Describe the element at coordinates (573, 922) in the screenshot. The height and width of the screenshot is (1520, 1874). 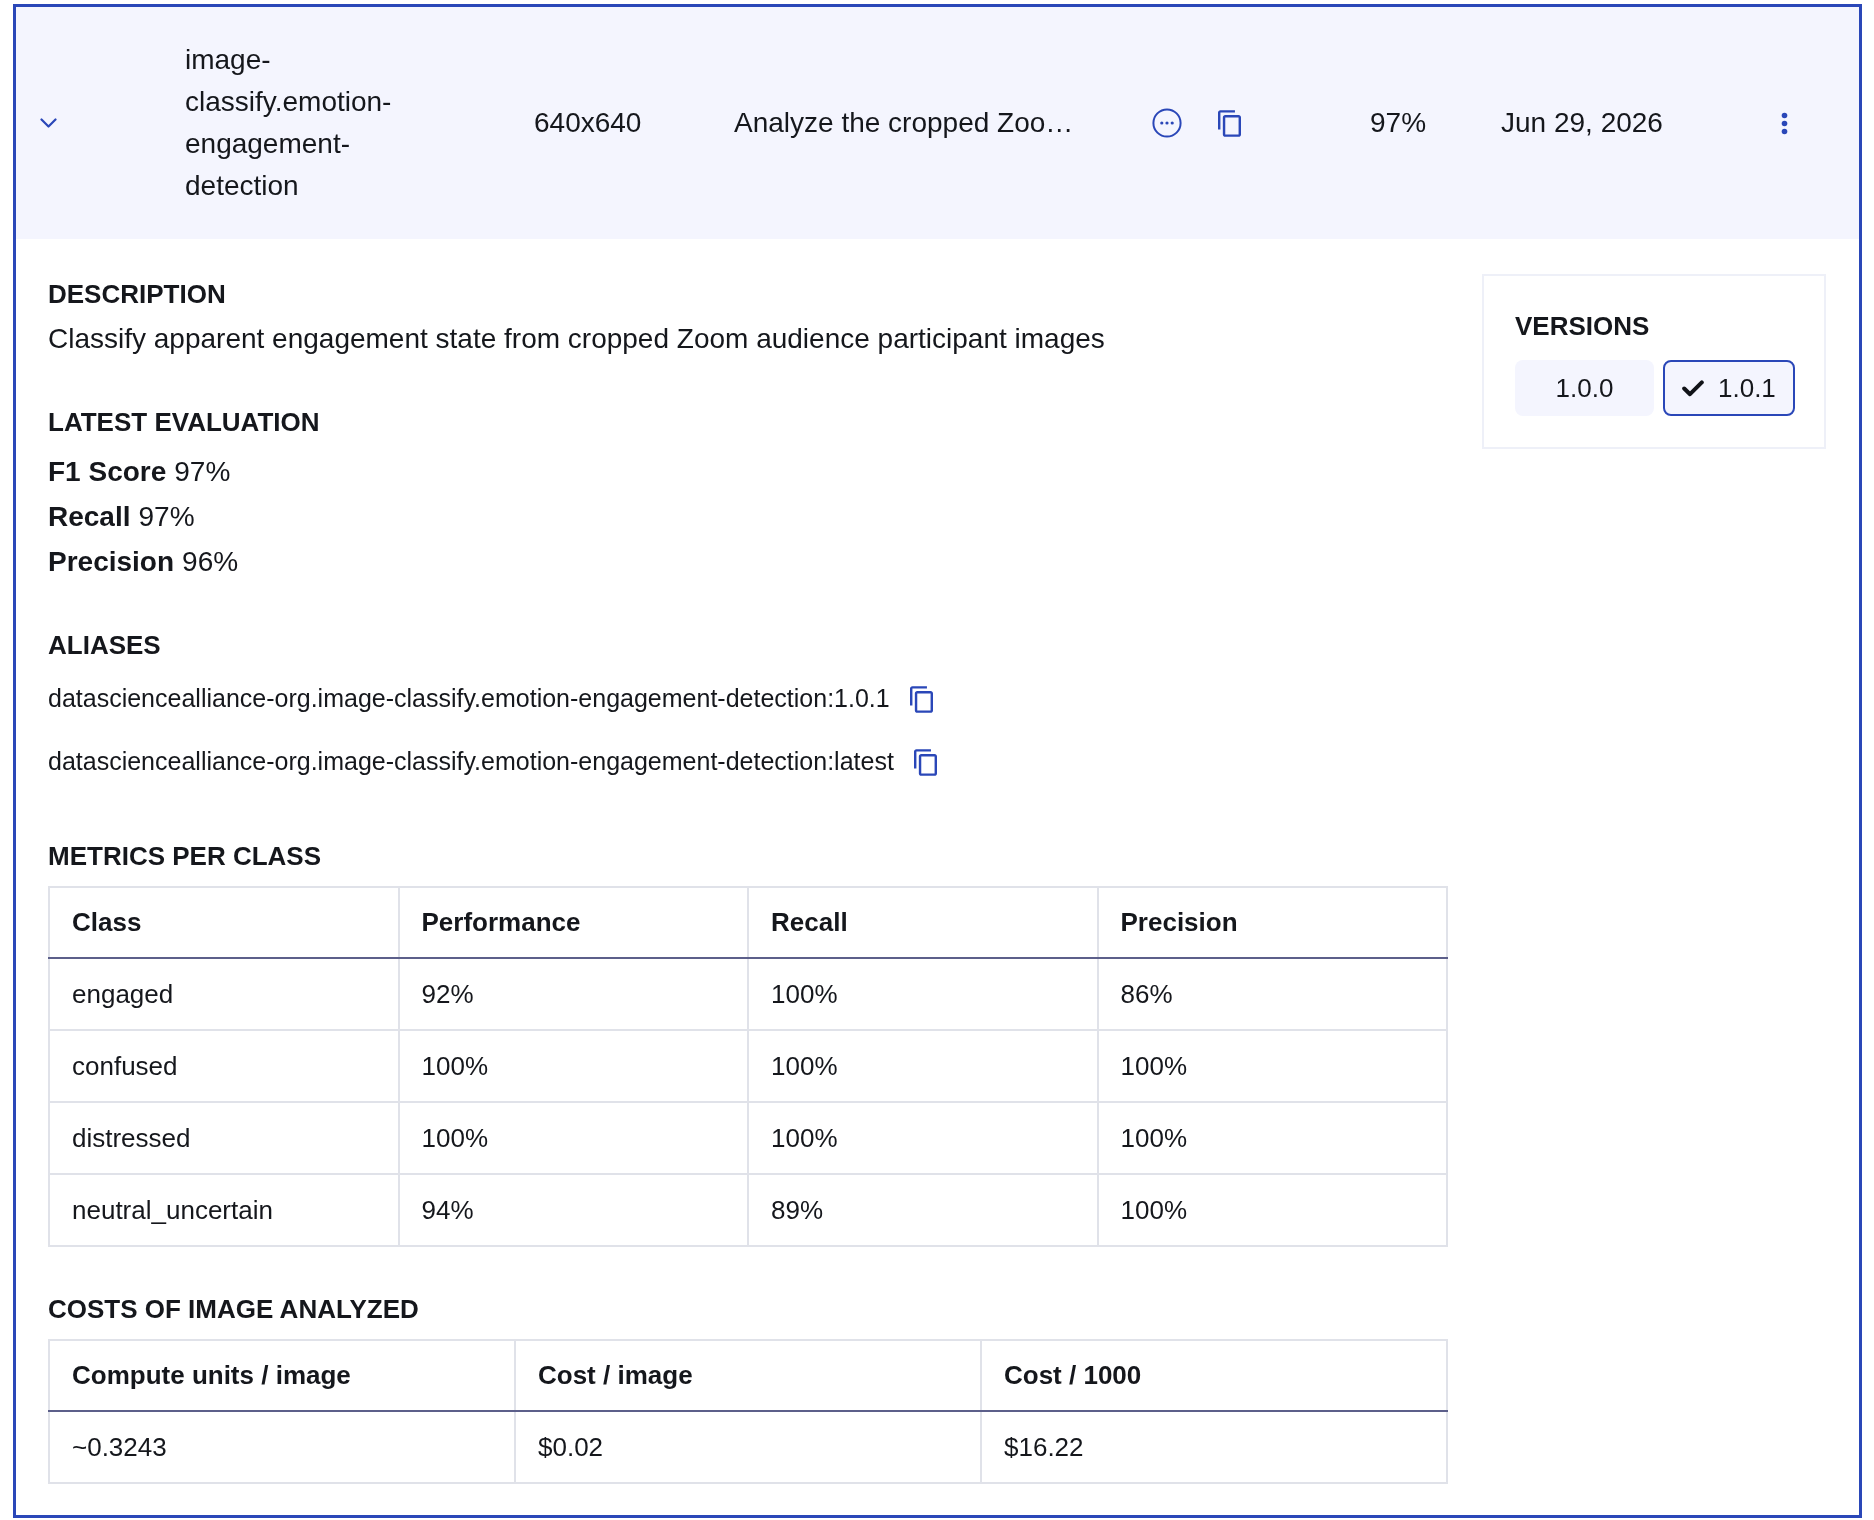
I see `column-header: Performance` at that location.